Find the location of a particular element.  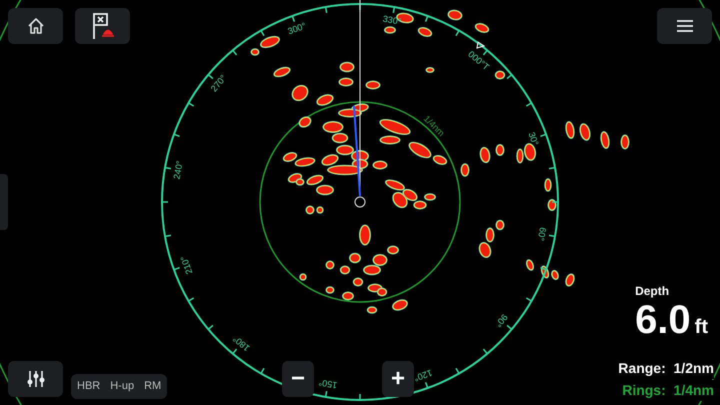

mob-button is located at coordinates (102, 26).